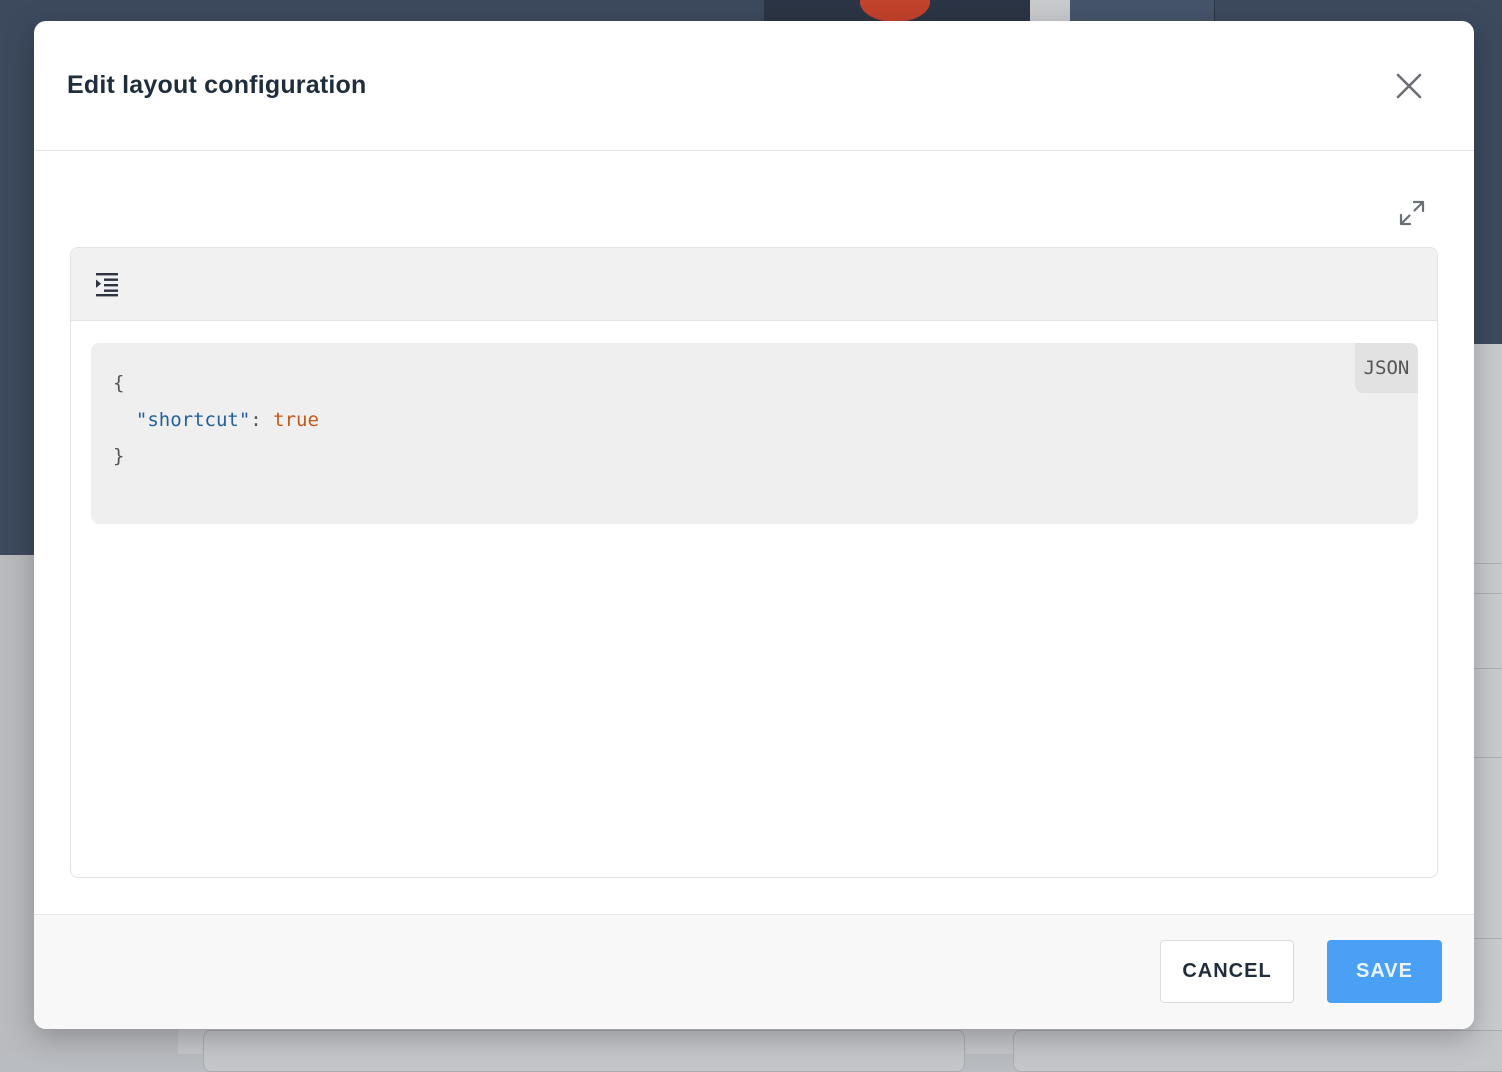 The image size is (1502, 1072). I want to click on json-key: "shortcut", so click(193, 419).